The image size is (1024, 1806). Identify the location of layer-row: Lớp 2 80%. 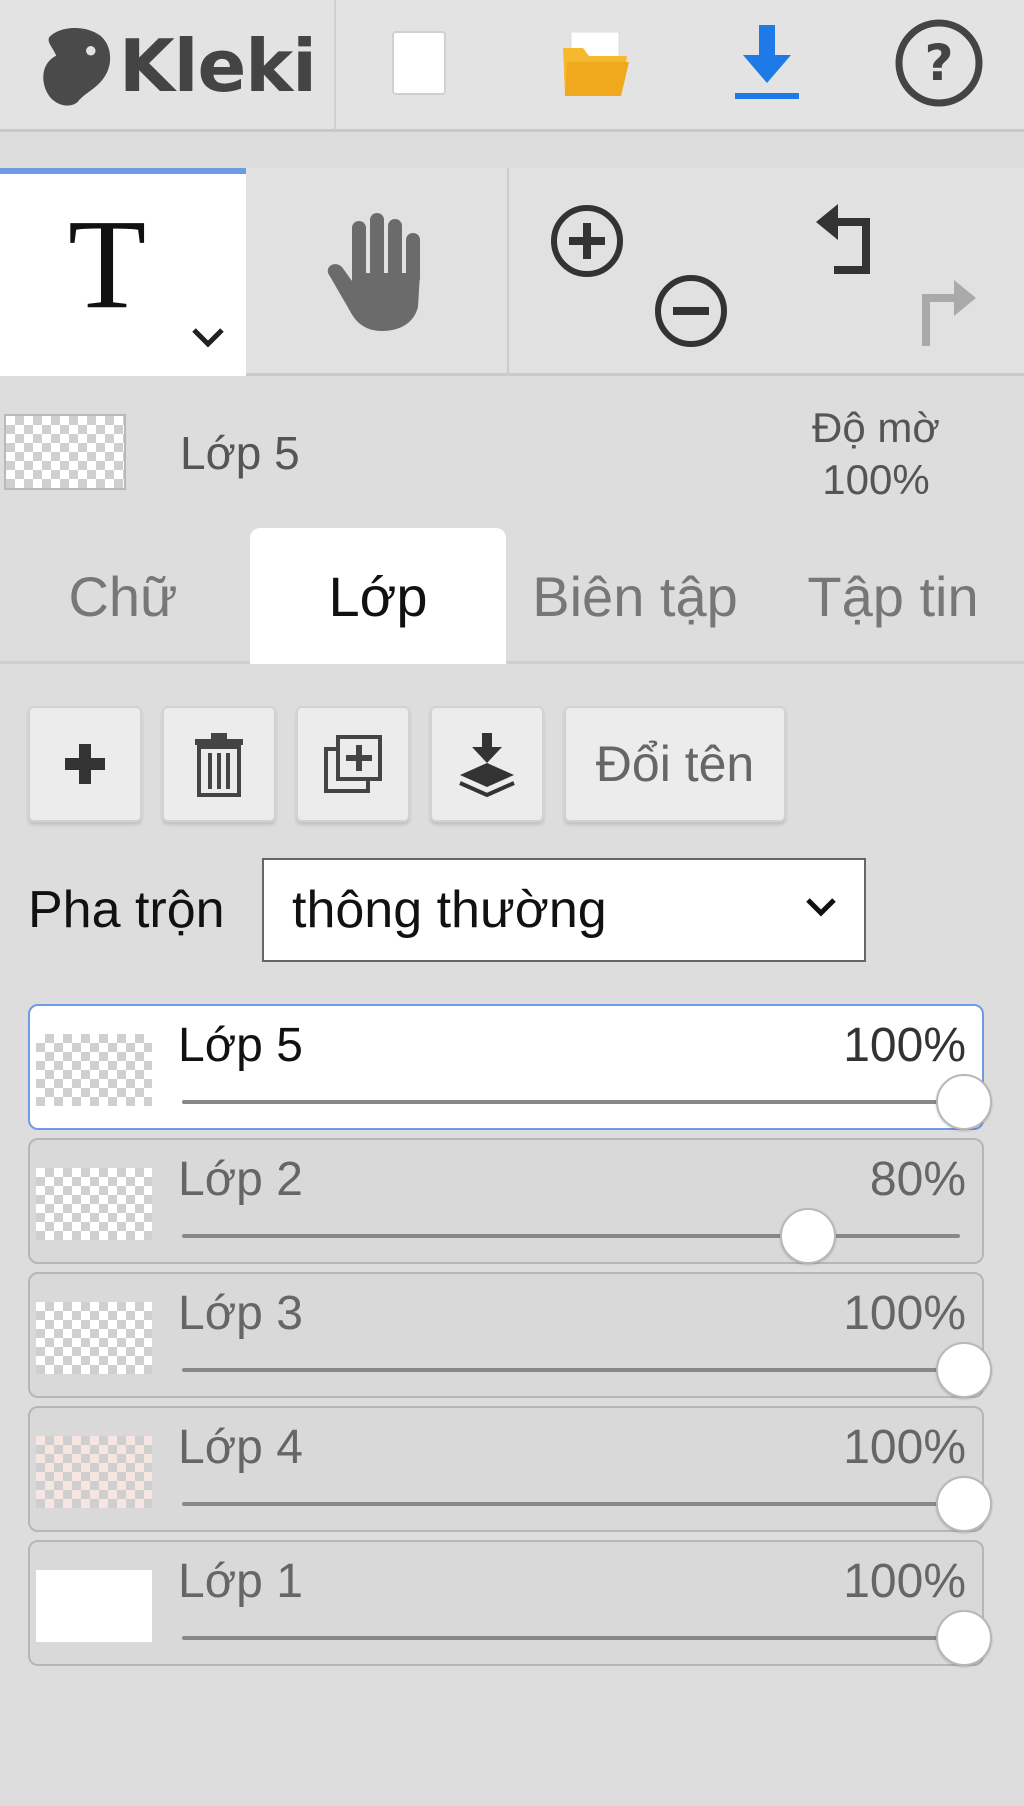
(506, 1201).